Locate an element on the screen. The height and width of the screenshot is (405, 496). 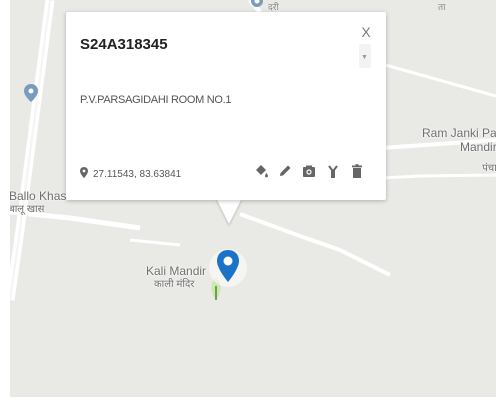
place-label-kali-mandir: Kali Mandir काली मंदिर is located at coordinates (176, 278).